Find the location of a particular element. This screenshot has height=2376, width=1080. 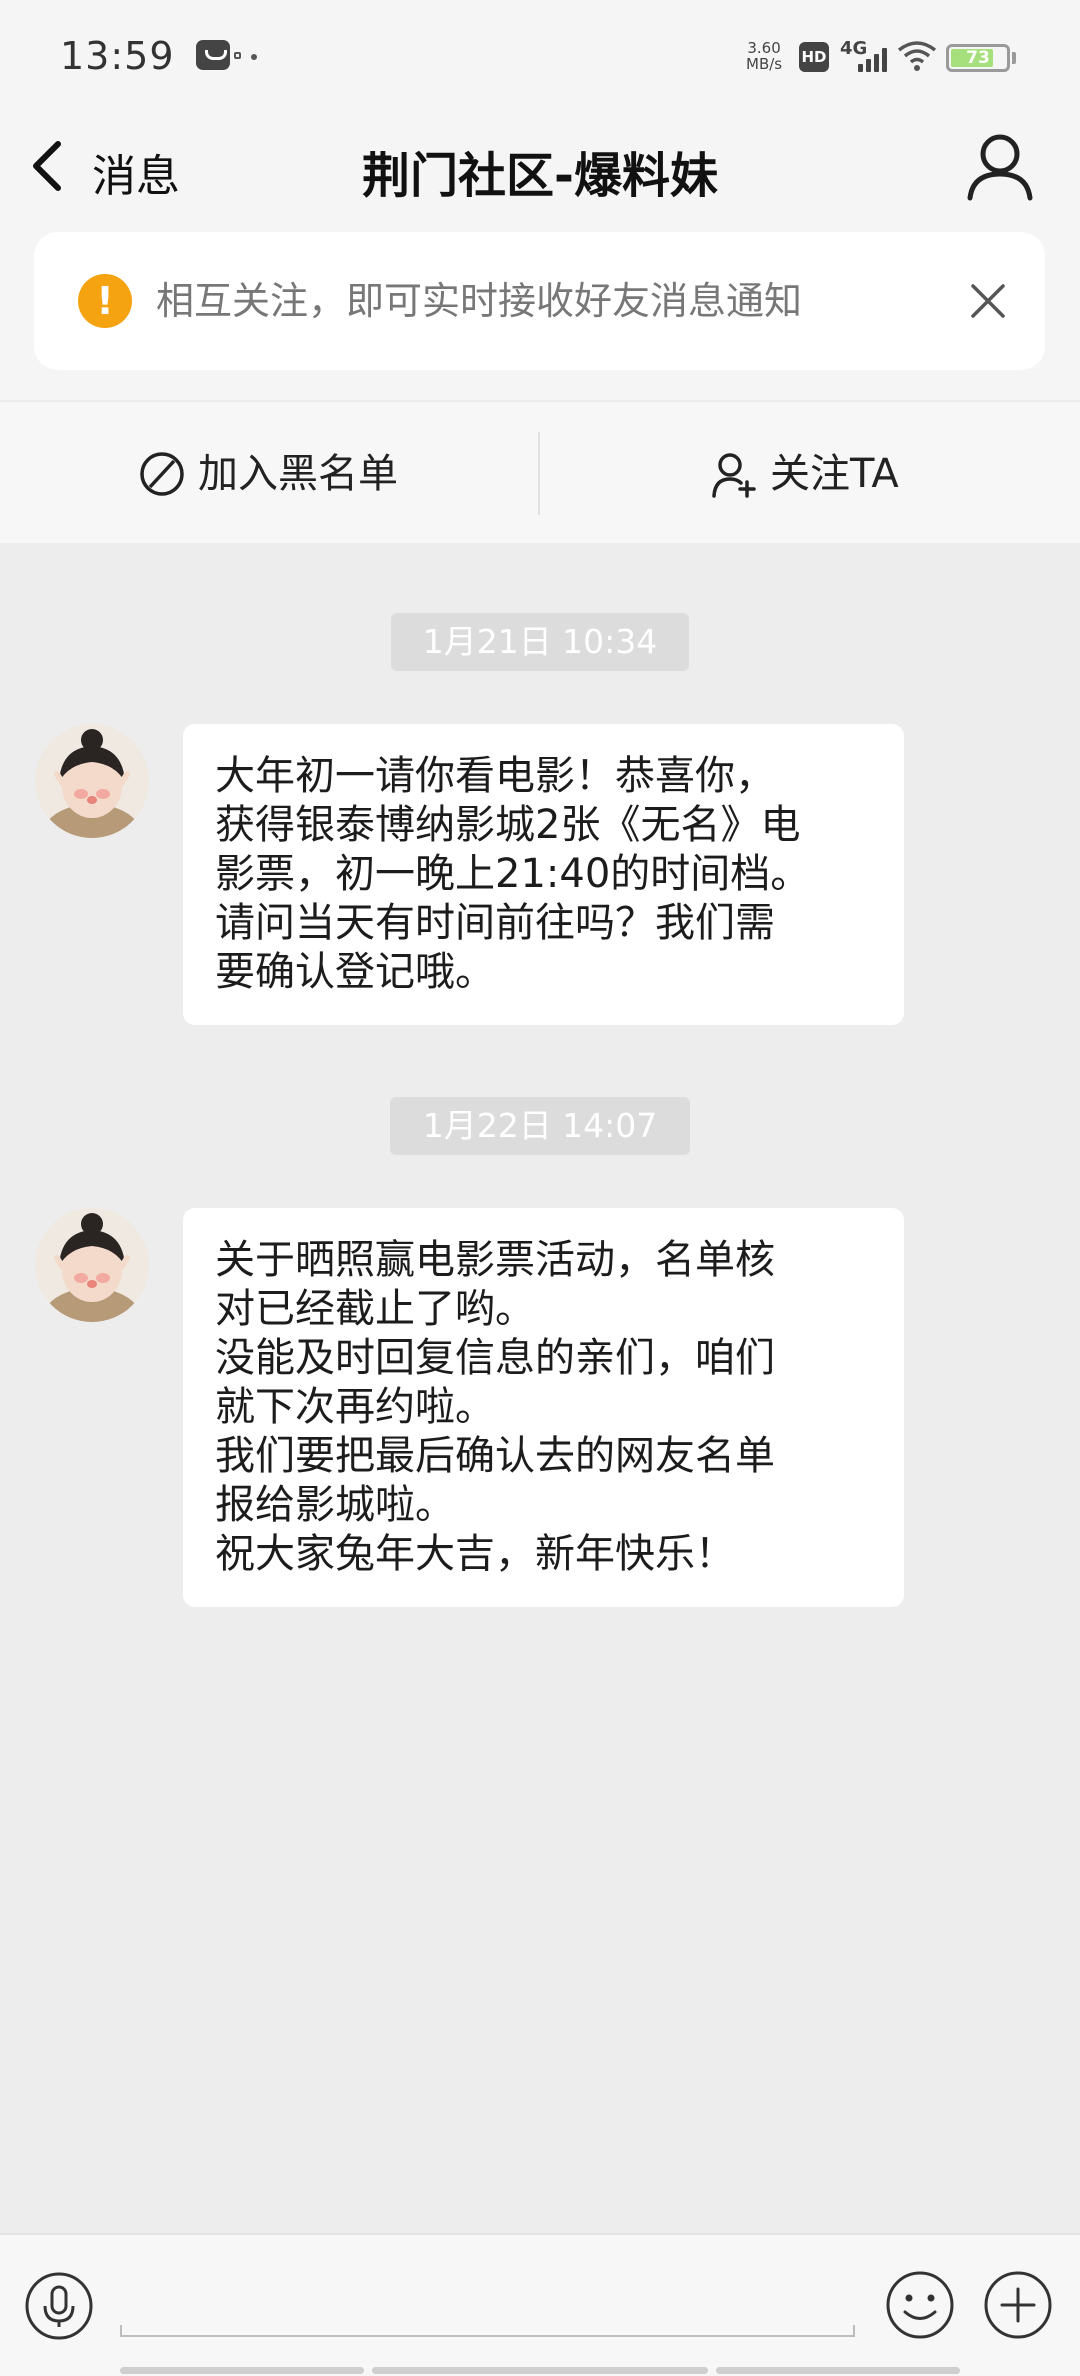

user-icon is located at coordinates (1000, 166).